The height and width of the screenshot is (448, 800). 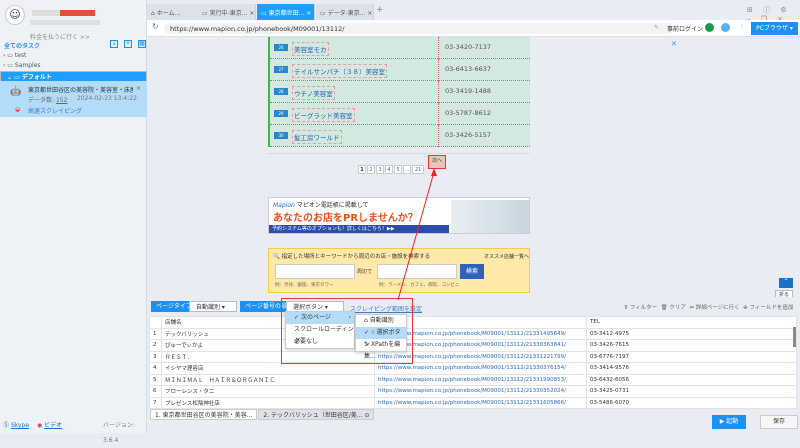 What do you see at coordinates (771, 308) in the screenshot?
I see `add-field-label: フィールドを追加` at bounding box center [771, 308].